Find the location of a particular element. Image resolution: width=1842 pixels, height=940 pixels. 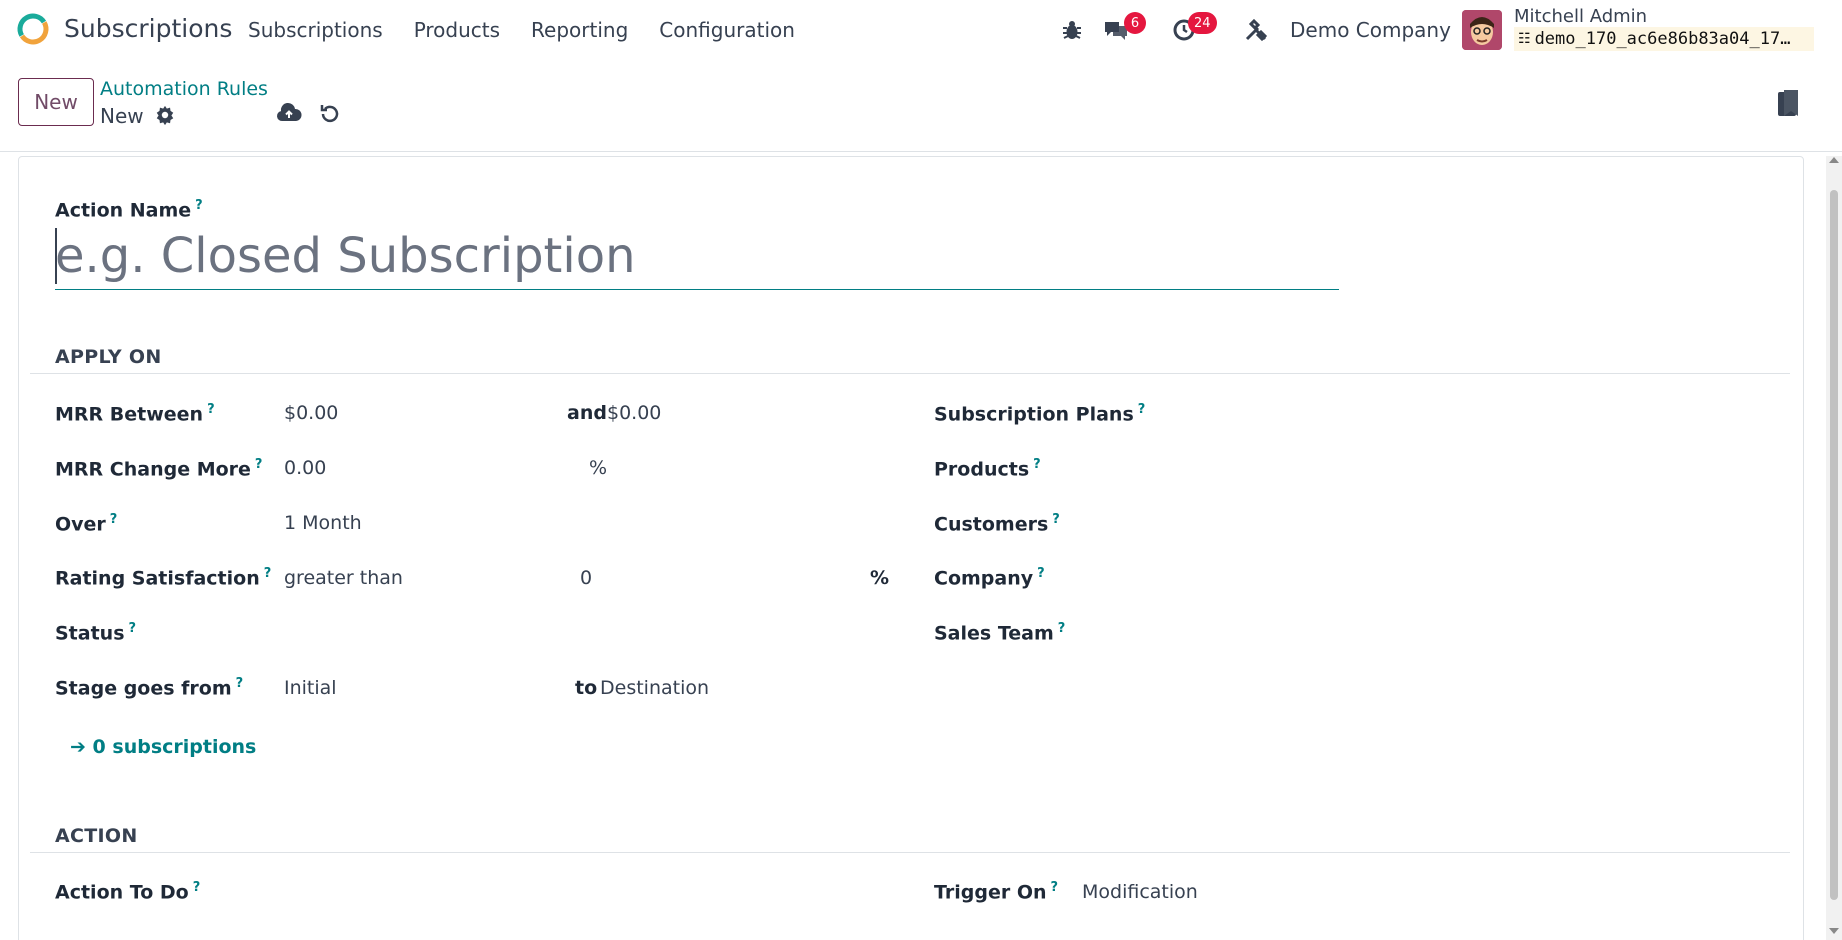

apply-on-section-title: APPLY ON is located at coordinates (108, 357).